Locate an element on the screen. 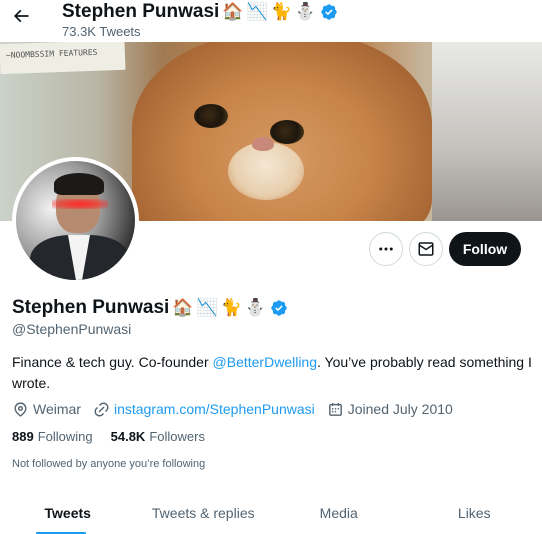 The image size is (542, 534). tab-tweets-replies: Tweets & replies is located at coordinates (204, 512).